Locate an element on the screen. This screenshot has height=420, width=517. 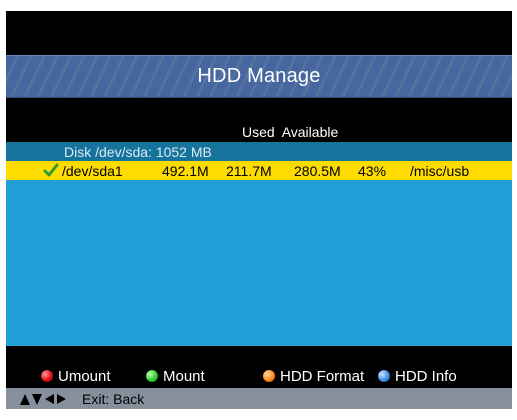
column-header-used: Used is located at coordinates (258, 132).